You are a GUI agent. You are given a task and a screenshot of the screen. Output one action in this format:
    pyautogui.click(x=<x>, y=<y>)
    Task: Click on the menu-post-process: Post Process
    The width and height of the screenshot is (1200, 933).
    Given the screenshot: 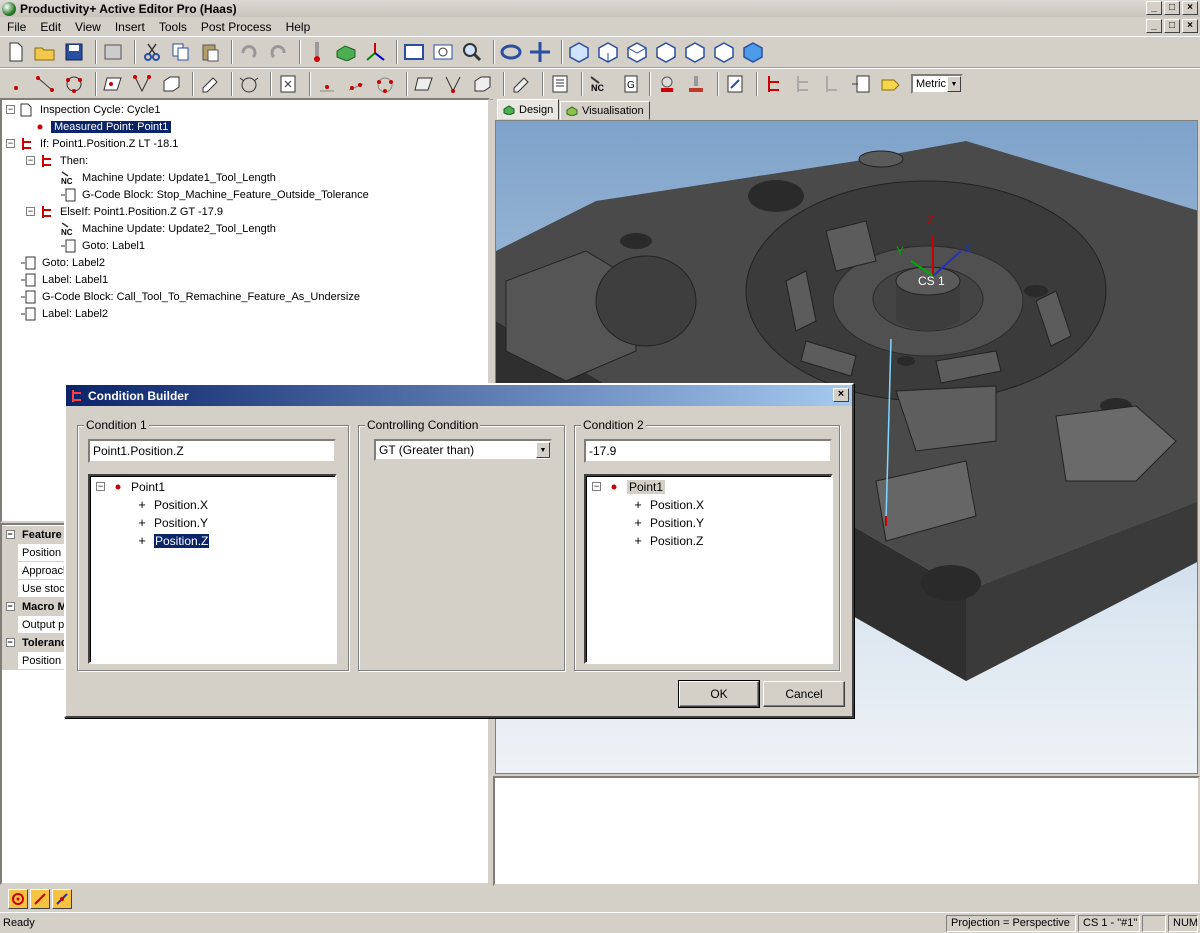 What is the action you would take?
    pyautogui.click(x=236, y=27)
    